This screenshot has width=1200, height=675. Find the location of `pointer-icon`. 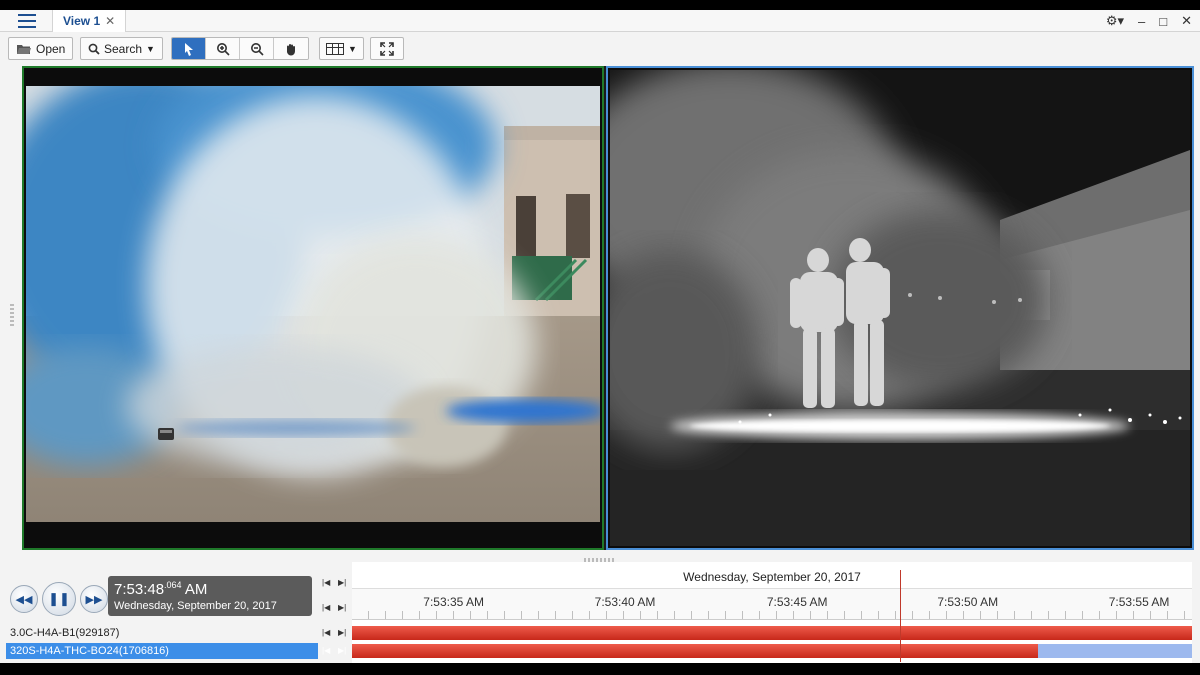

pointer-icon is located at coordinates (188, 49).